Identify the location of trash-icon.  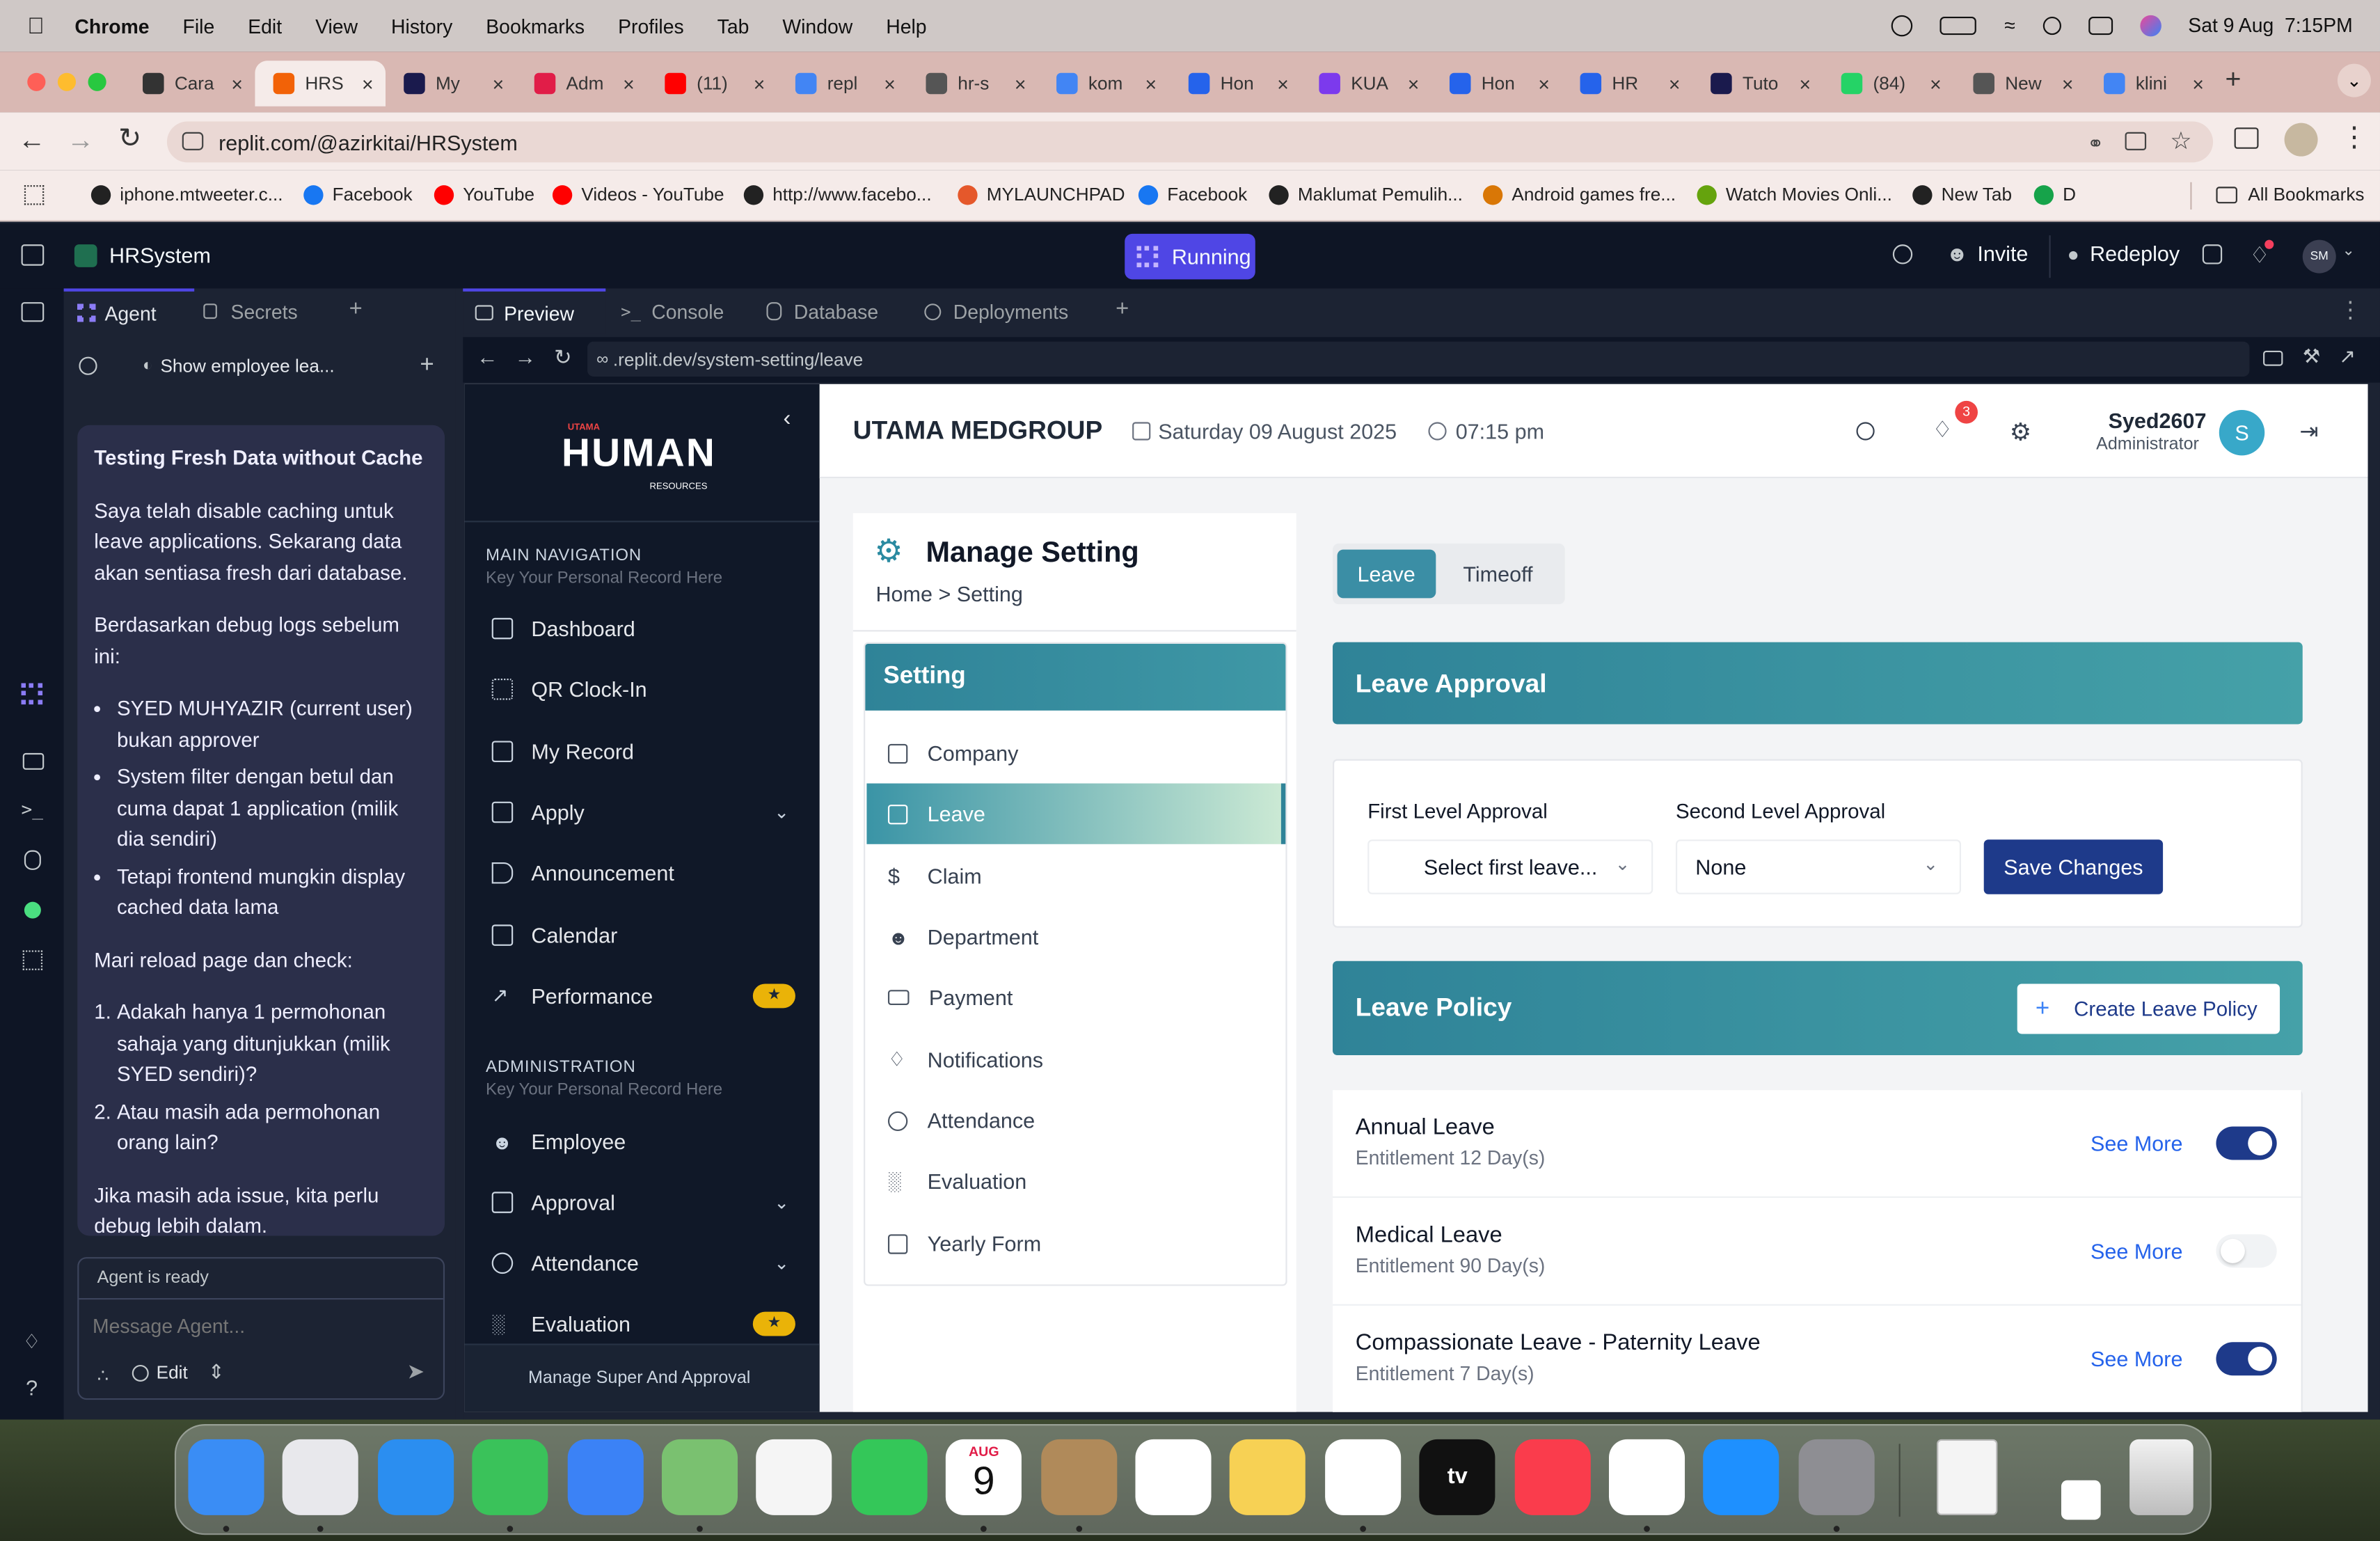
(2161, 1477).